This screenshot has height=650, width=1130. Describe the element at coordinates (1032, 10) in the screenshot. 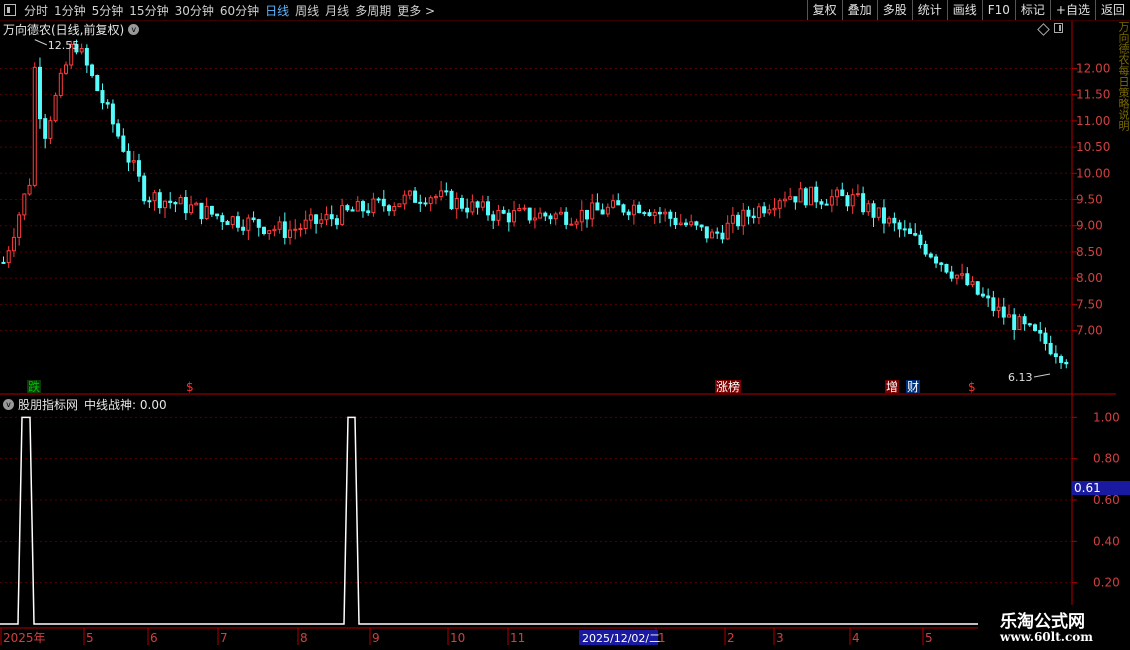

I see `tool-button-6: 标记` at that location.